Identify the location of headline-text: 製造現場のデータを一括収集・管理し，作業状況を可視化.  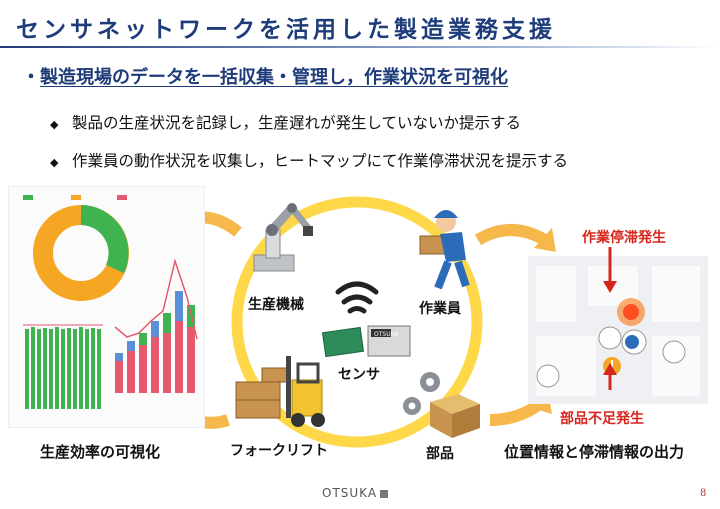
(274, 77).